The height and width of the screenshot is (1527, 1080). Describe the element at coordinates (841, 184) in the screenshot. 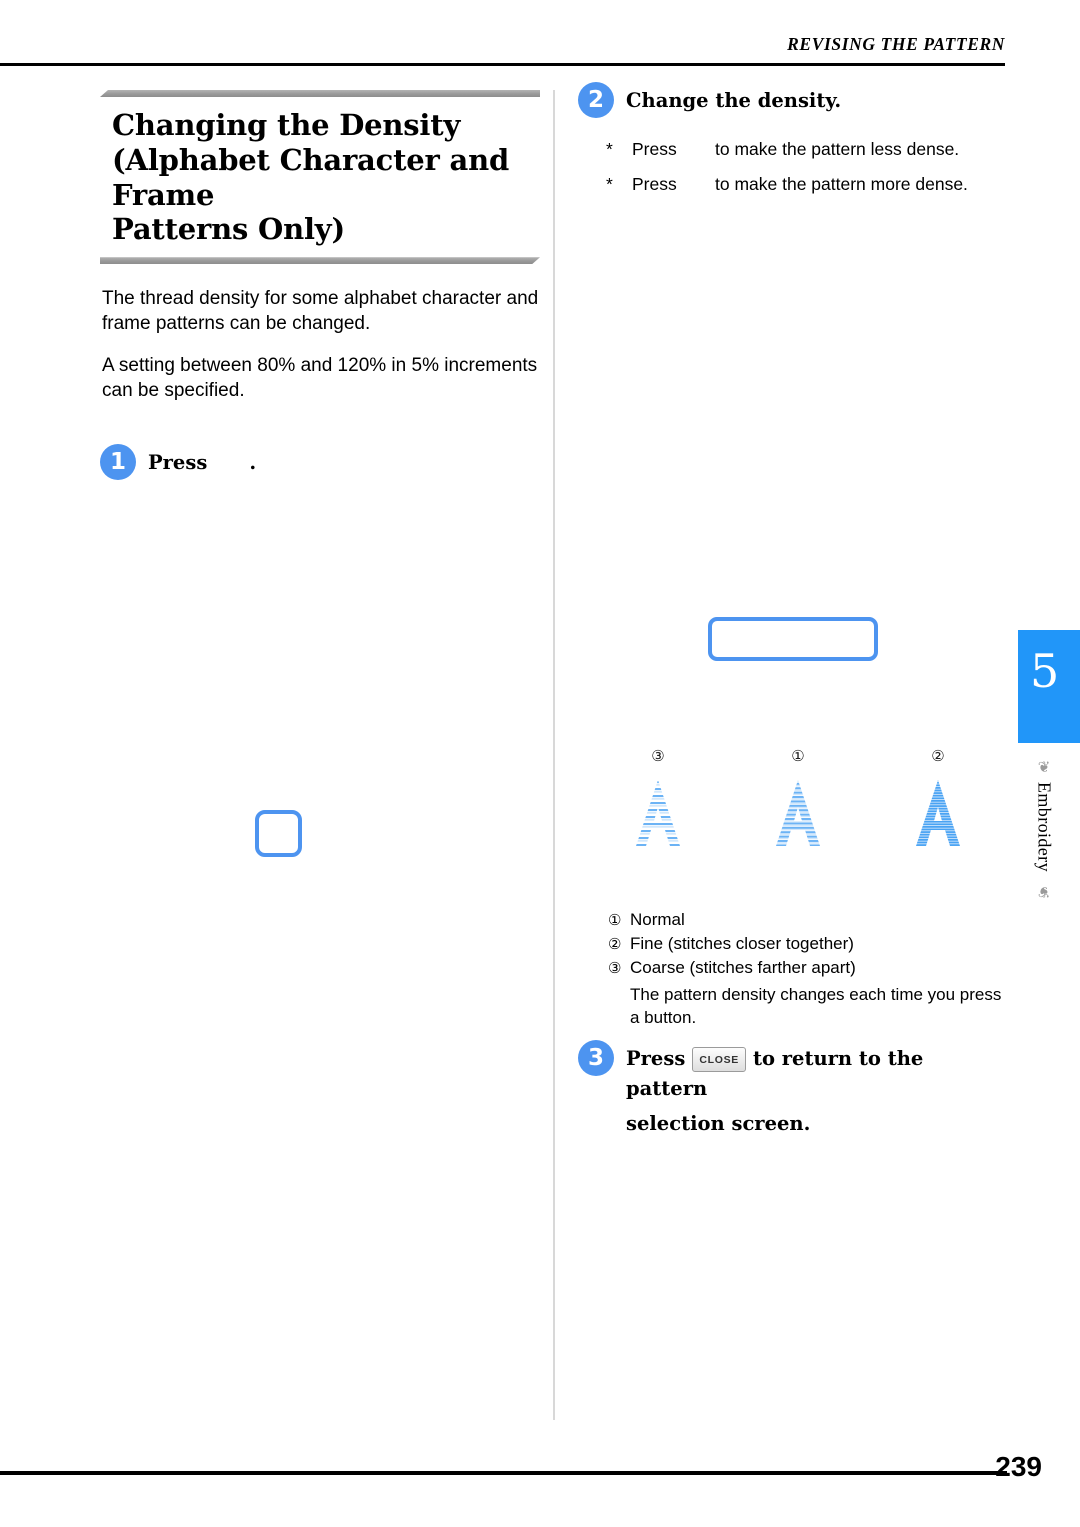

I see `bullet-text: to make the pattern more dense.` at that location.